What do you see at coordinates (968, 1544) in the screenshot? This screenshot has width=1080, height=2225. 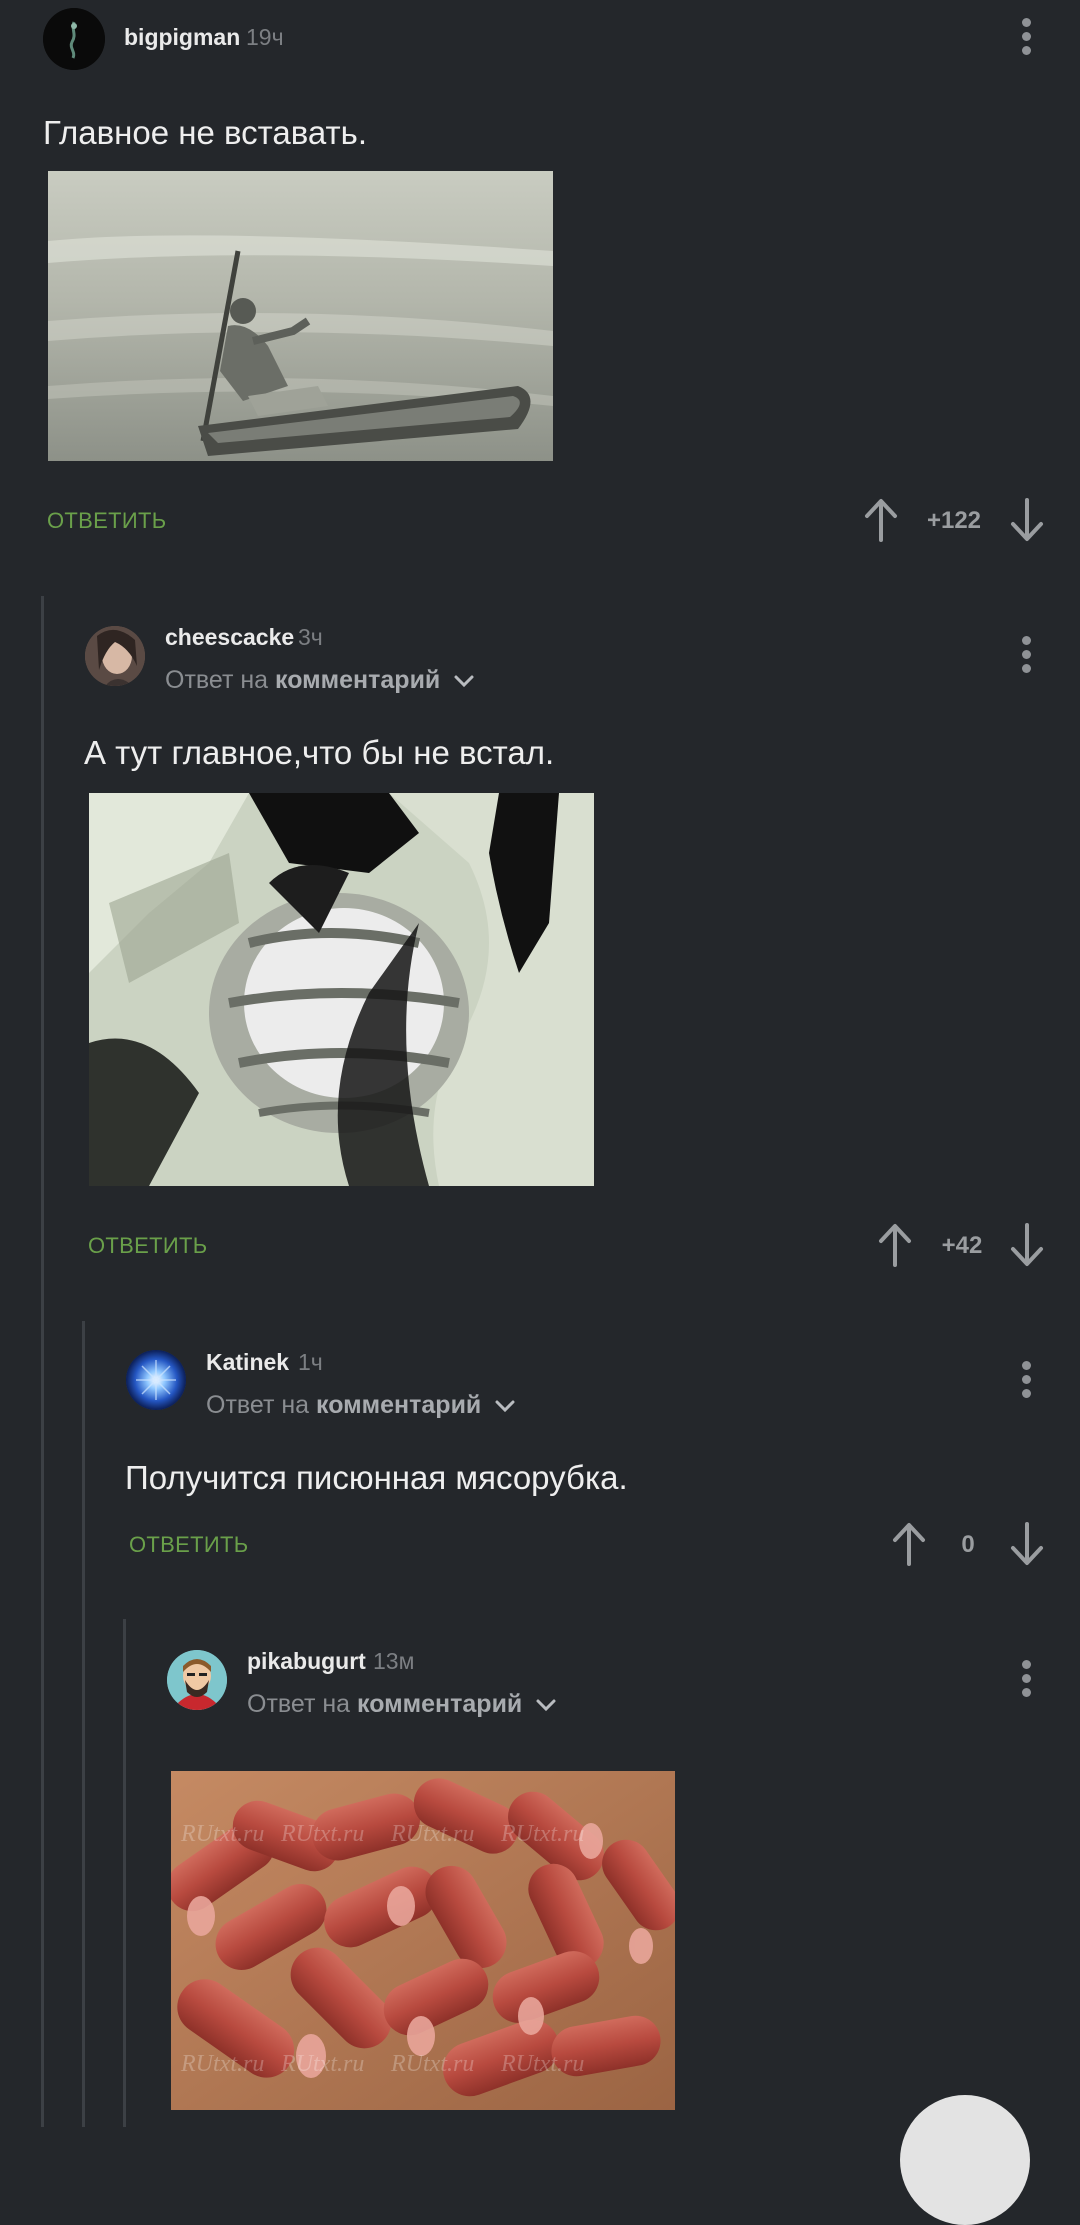 I see `rating-score: 0` at bounding box center [968, 1544].